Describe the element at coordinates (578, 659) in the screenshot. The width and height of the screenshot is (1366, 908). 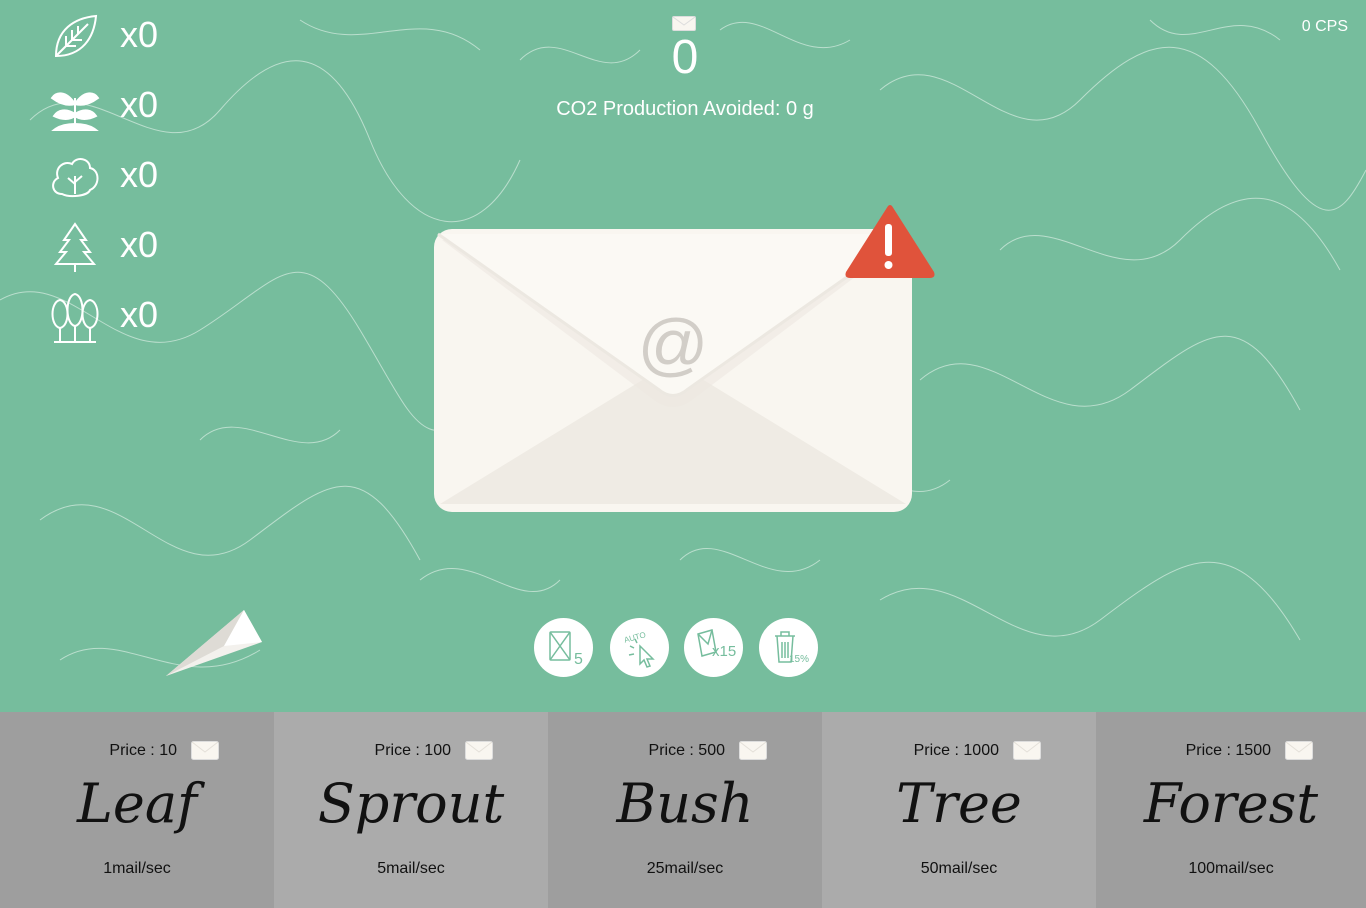
I see `svg-text: 5` at that location.